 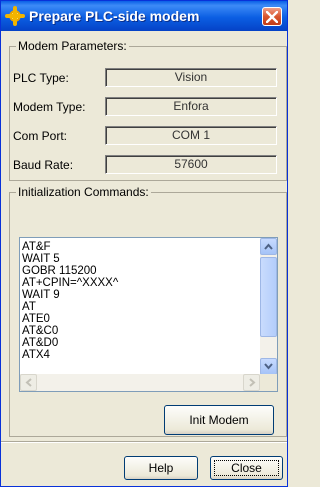 I want to click on plc-type-label: PLC Type:, so click(x=41, y=78).